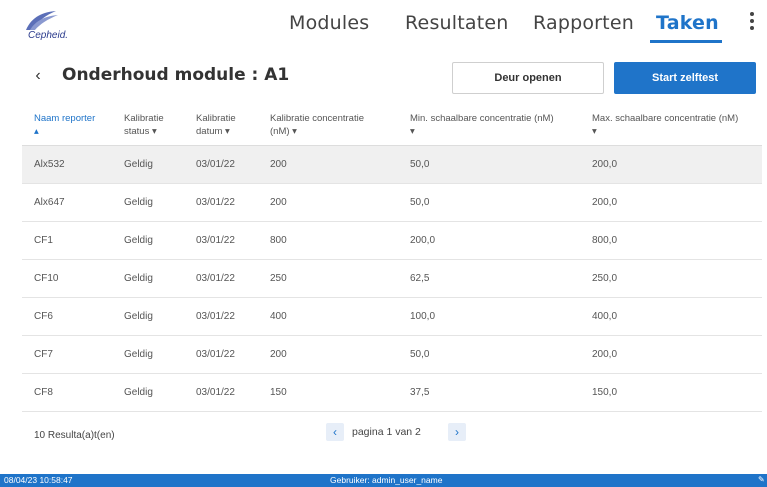  Describe the element at coordinates (392, 279) in the screenshot. I see `table-row: CF10 Geldig 03/01/22 250 62,5 250,0` at that location.